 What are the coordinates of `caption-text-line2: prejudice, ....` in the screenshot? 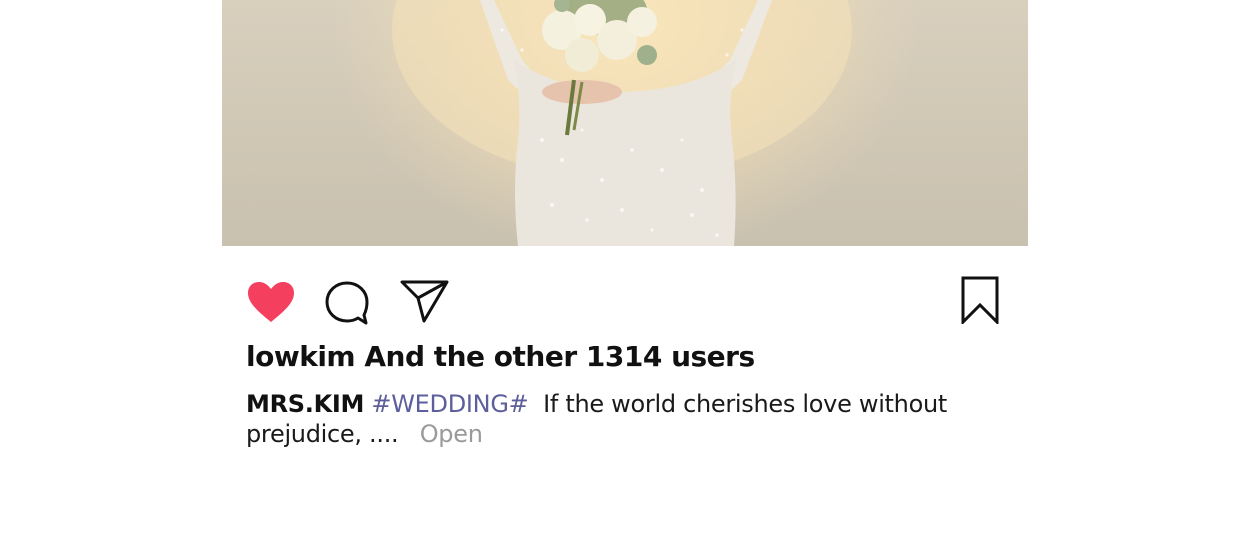 It's located at (322, 434).